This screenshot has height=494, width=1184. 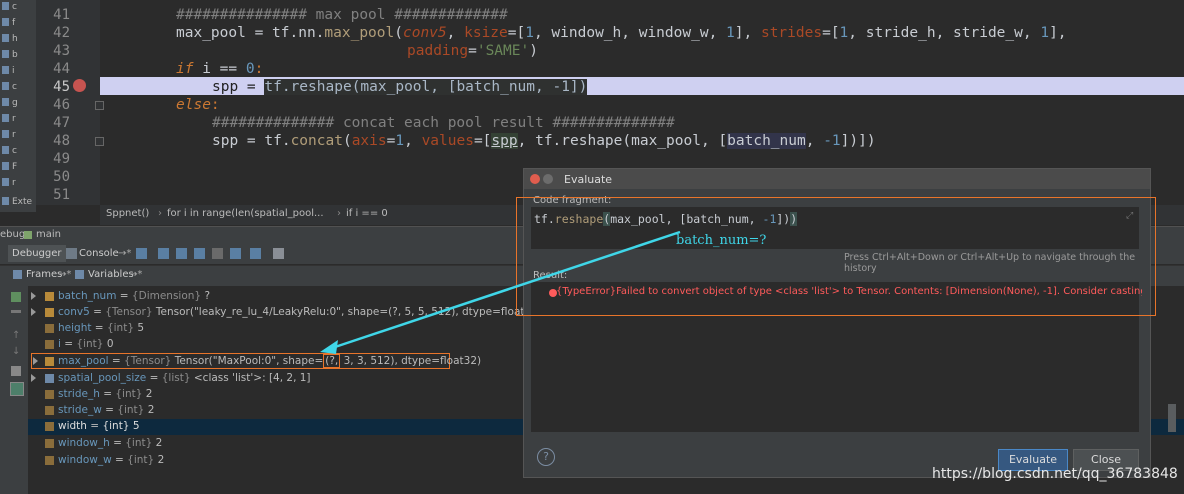 What do you see at coordinates (1055, 474) in the screenshot?
I see `watermark: https://blog.csdn.net/qq_36783848` at bounding box center [1055, 474].